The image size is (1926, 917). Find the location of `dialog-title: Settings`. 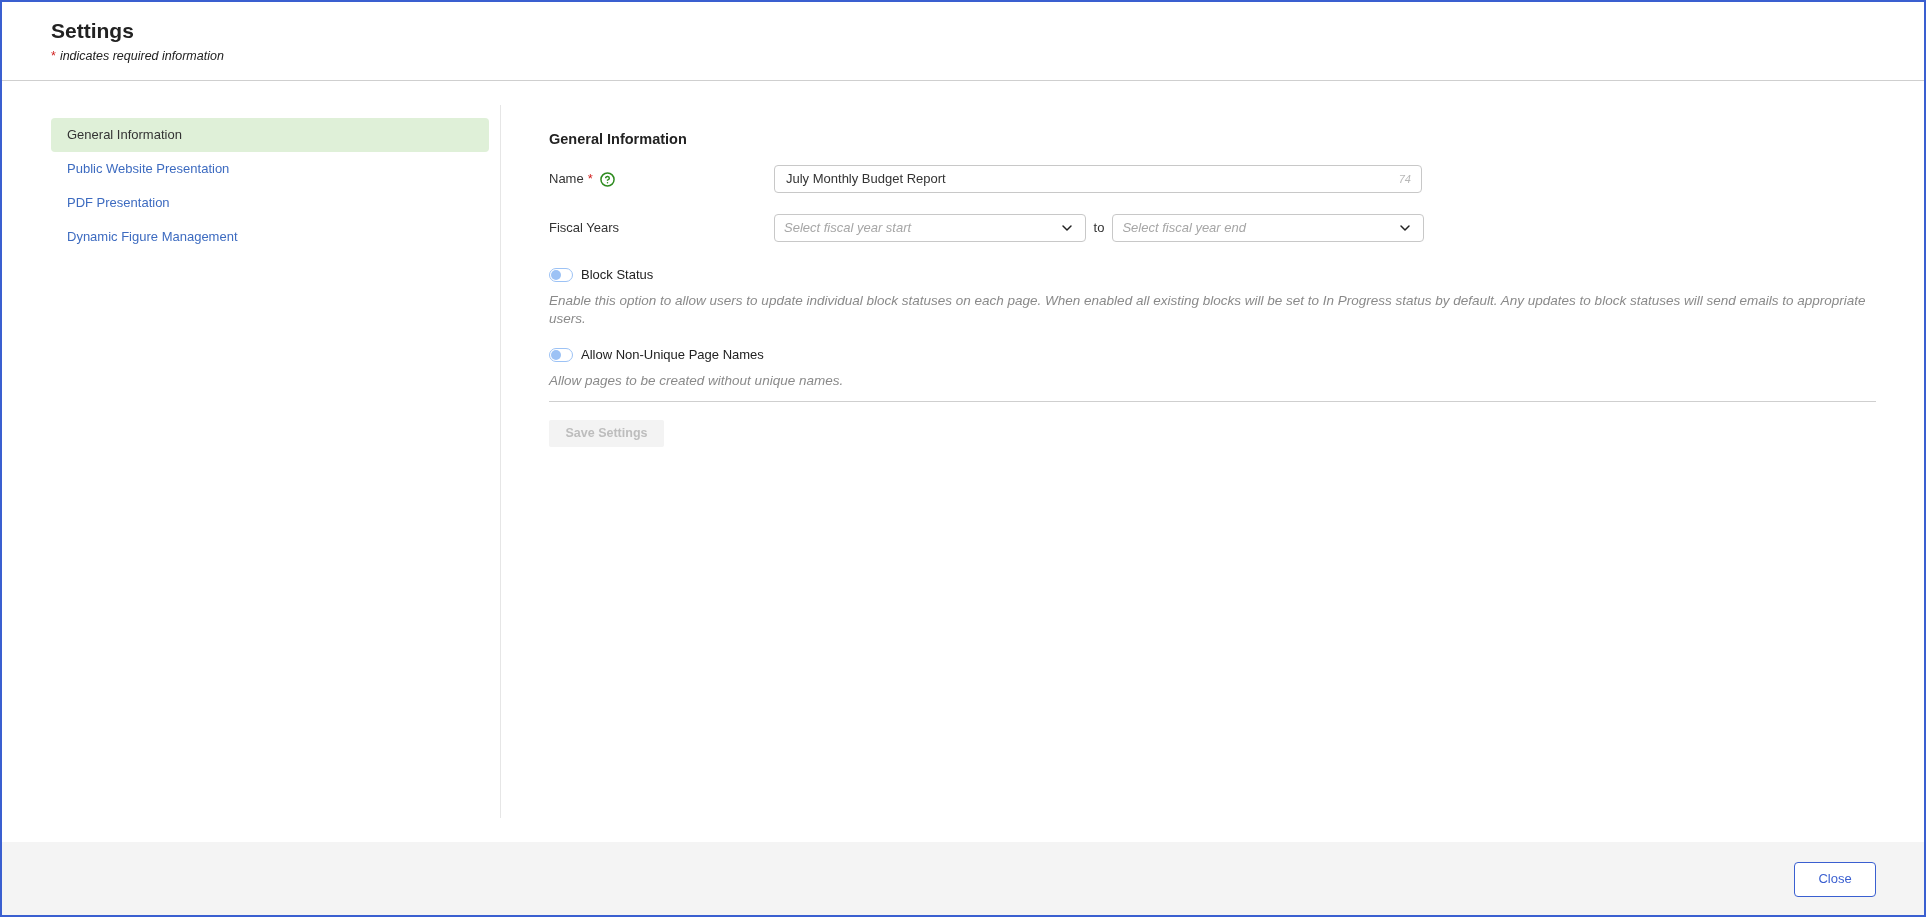

dialog-title: Settings is located at coordinates (92, 31).